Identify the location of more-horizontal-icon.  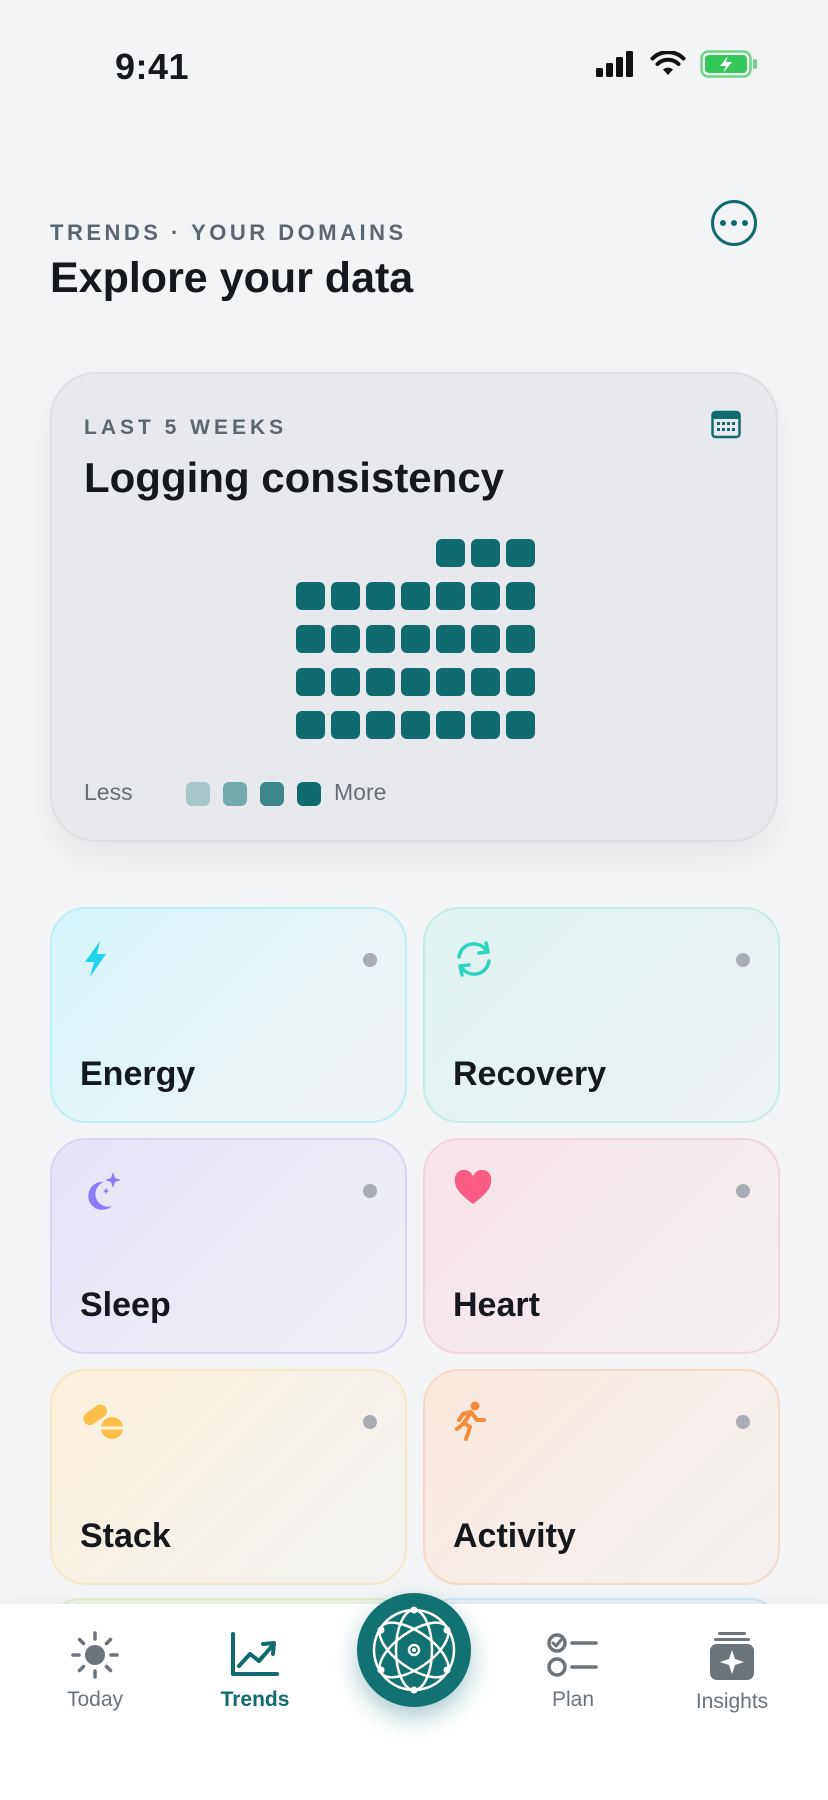
(723, 223).